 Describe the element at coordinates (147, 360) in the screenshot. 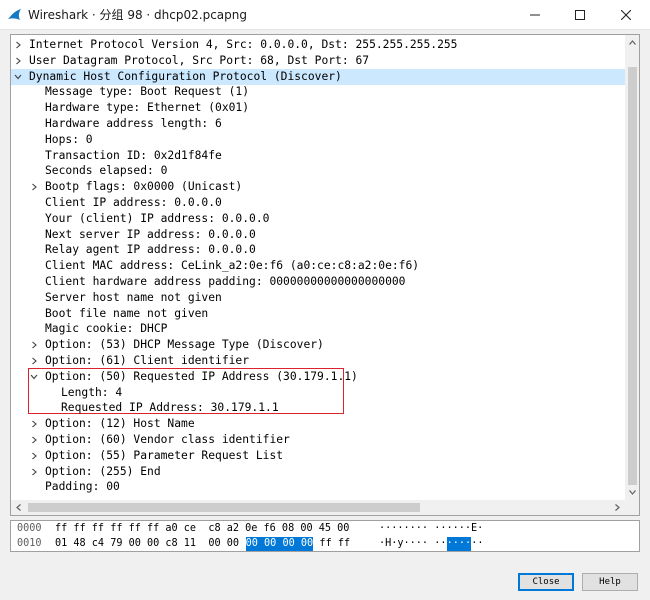

I see `tree-row-label: Option: (61) Client identifier` at that location.